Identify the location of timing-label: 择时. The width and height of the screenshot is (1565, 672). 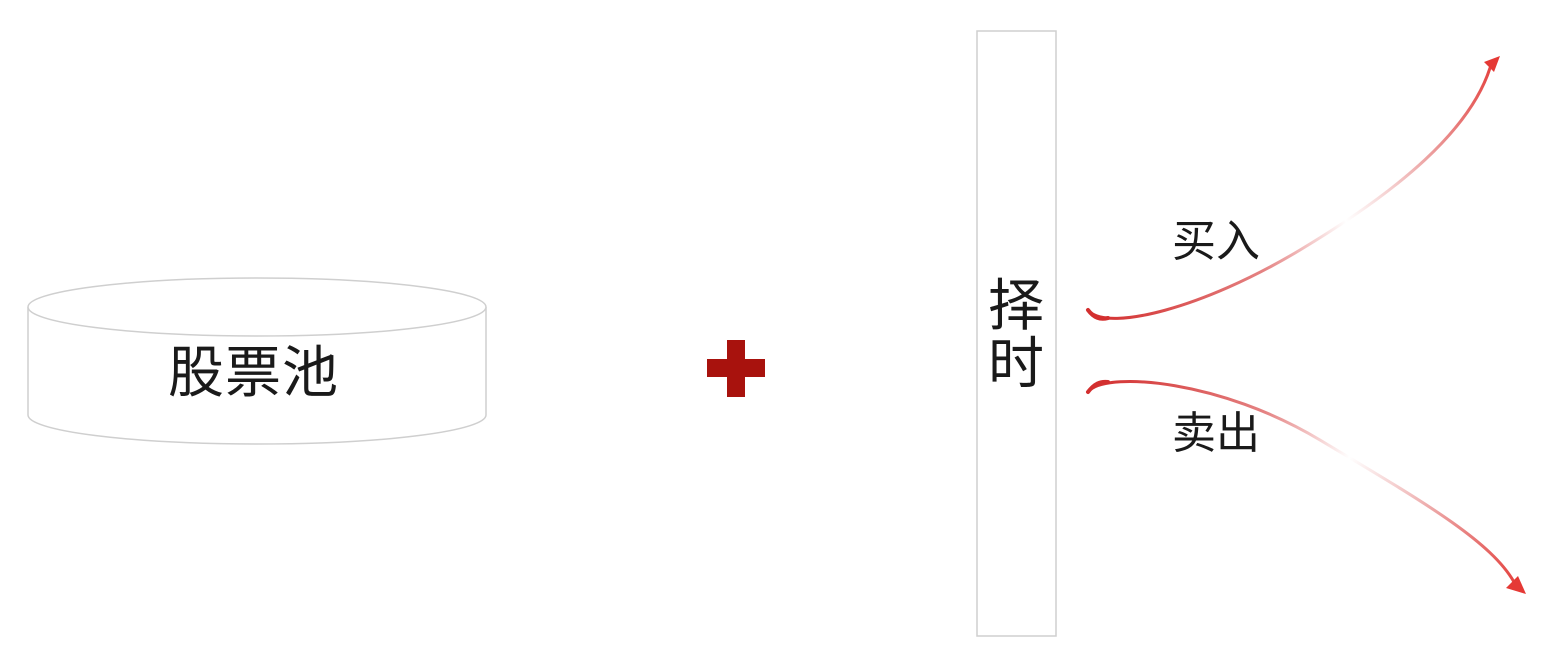
(1016, 335).